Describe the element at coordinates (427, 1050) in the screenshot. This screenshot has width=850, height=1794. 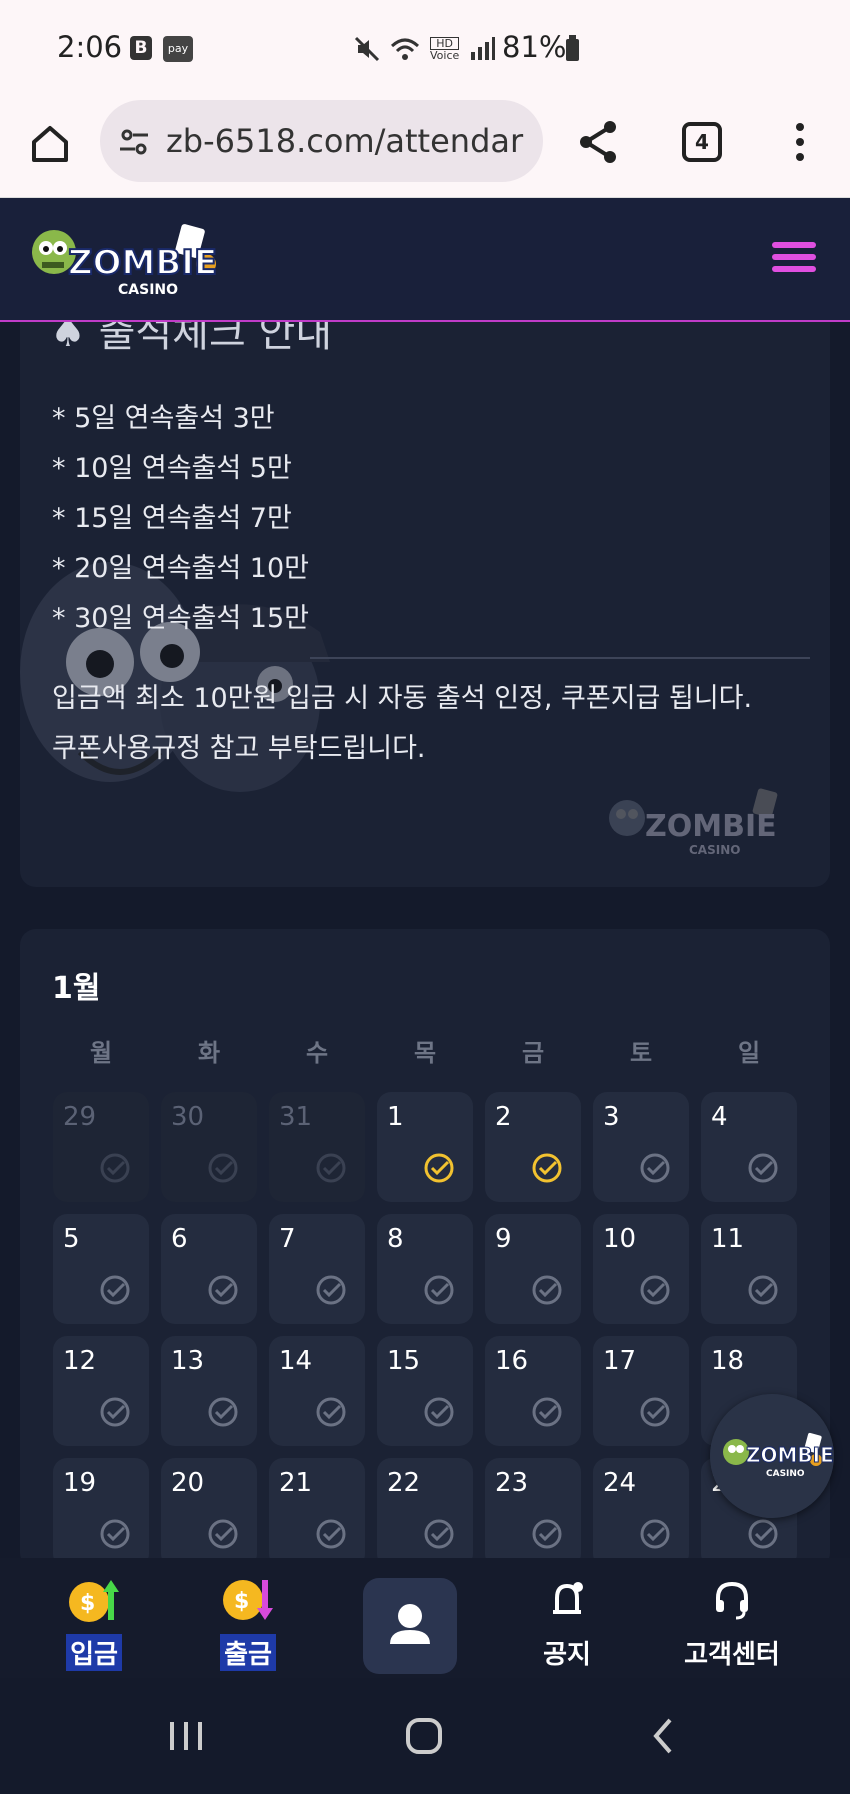
I see `weekday-header: 월 화 수 목 금 토 일` at that location.